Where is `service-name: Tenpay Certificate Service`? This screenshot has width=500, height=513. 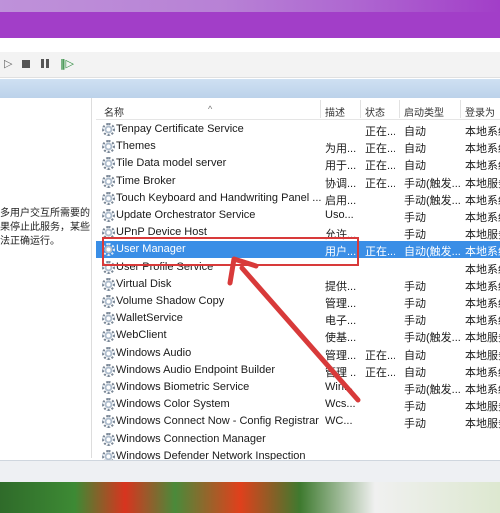
service-name: Tenpay Certificate Service is located at coordinates (180, 129).